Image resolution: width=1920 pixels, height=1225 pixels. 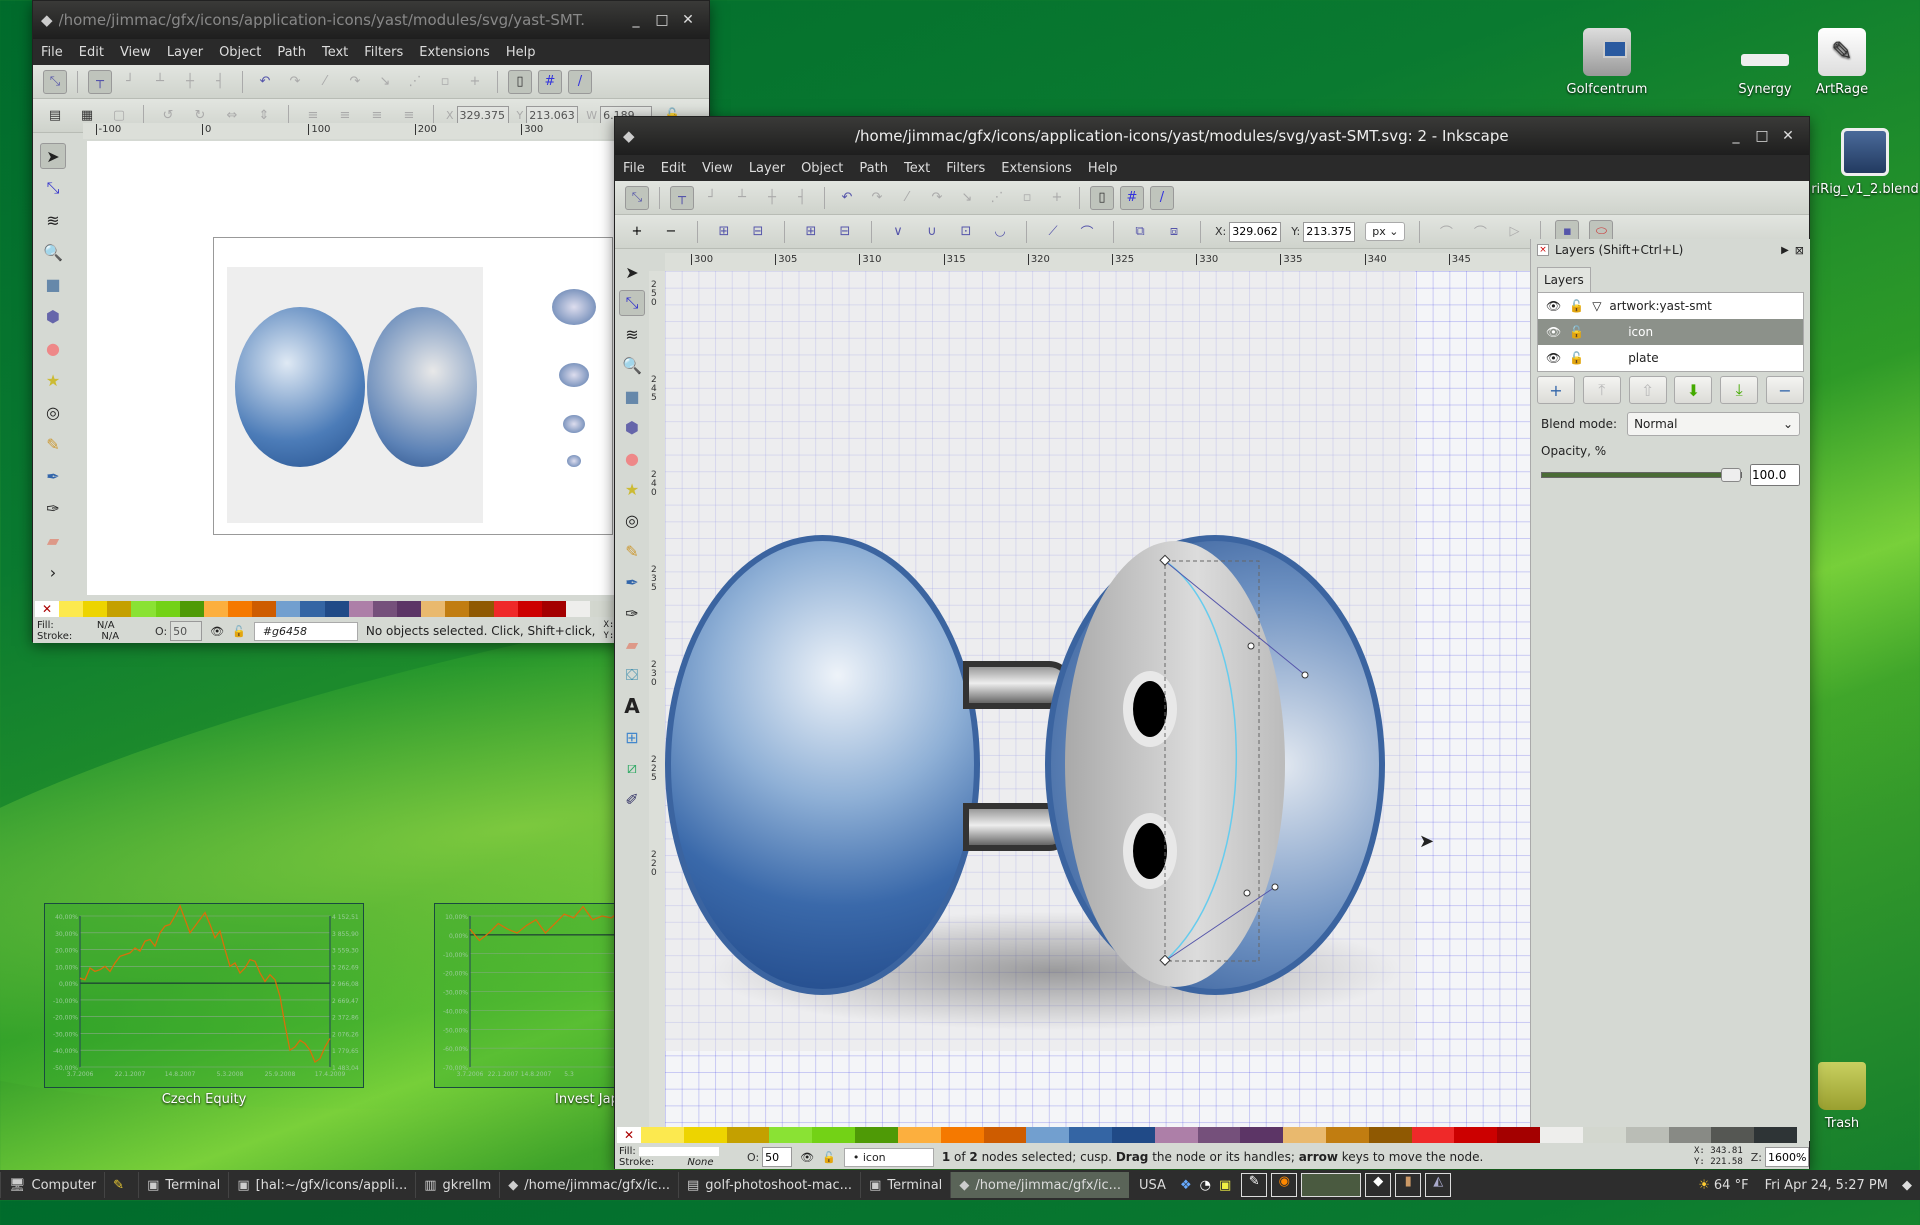 What do you see at coordinates (1731, 1185) in the screenshot?
I see `weather-text: 64 °F` at bounding box center [1731, 1185].